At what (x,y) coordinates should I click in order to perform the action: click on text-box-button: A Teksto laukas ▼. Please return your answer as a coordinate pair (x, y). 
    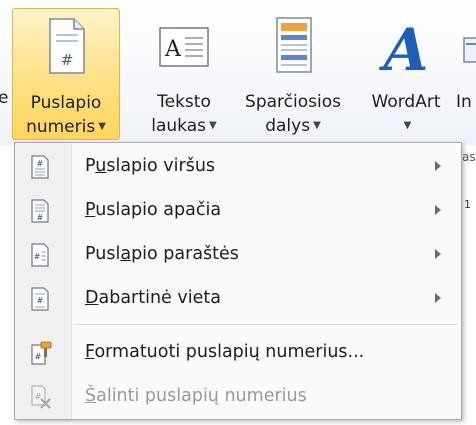
    Looking at the image, I should click on (184, 74).